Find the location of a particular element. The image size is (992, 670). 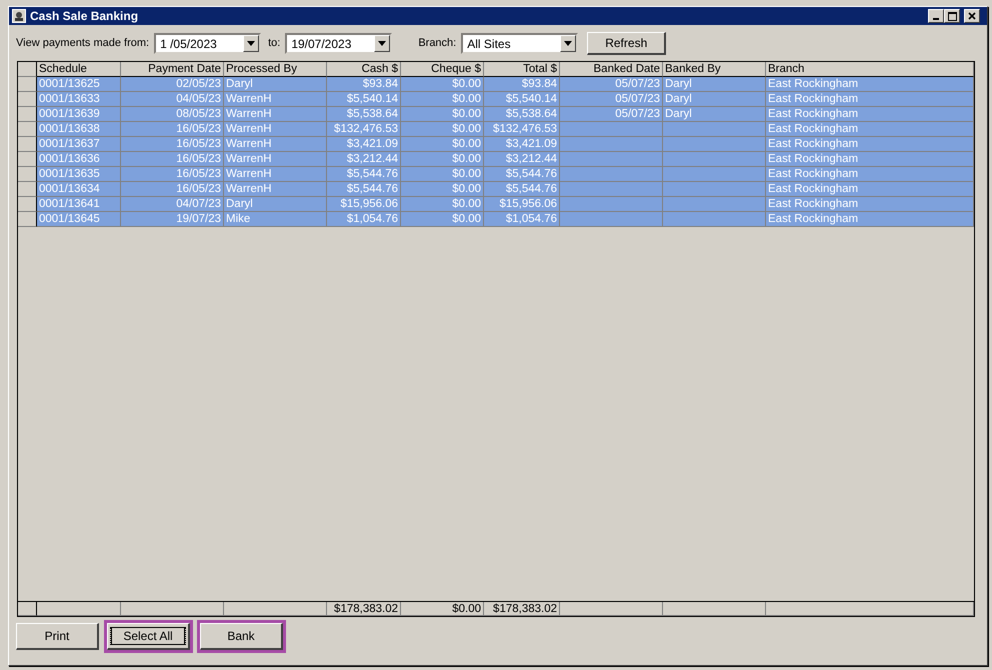

window-title: Cash Sale Banking is located at coordinates (85, 16).